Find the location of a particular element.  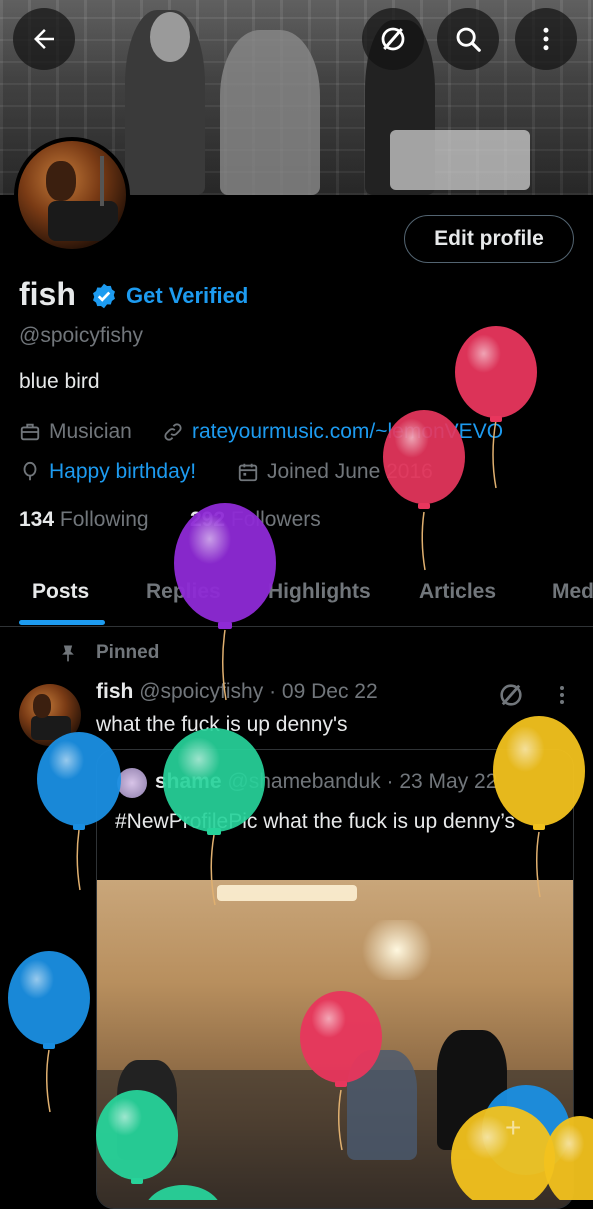

compose-plus-icon: + is located at coordinates (513, 1128).